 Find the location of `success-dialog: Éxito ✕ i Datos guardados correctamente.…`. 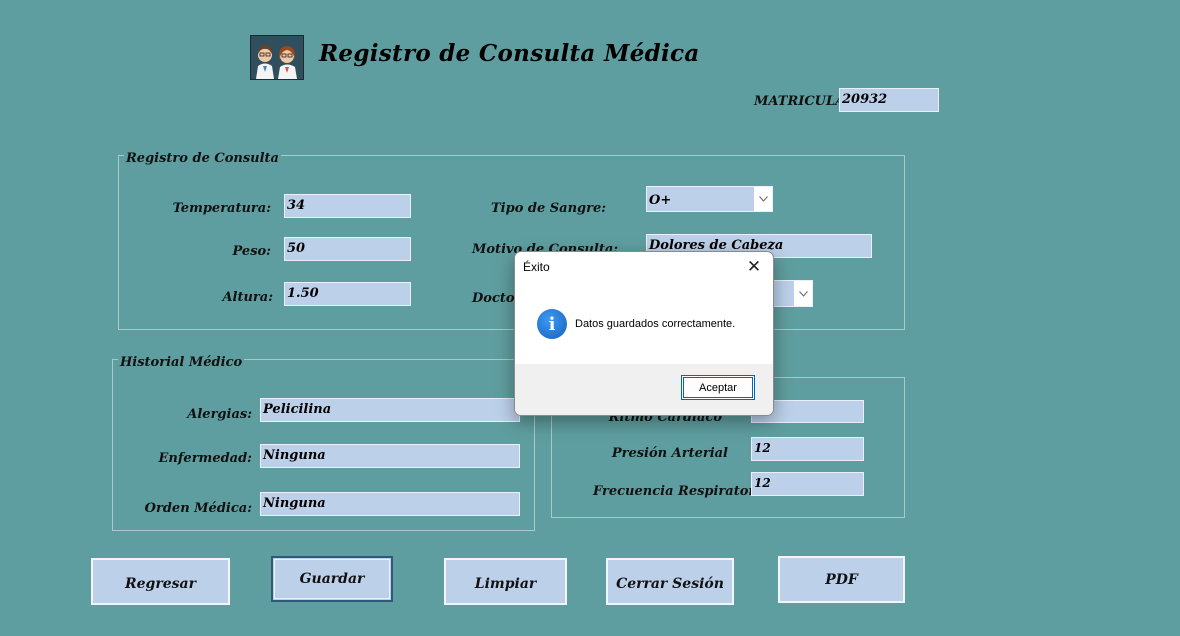

success-dialog: Éxito ✕ i Datos guardados correctamente.… is located at coordinates (644, 333).